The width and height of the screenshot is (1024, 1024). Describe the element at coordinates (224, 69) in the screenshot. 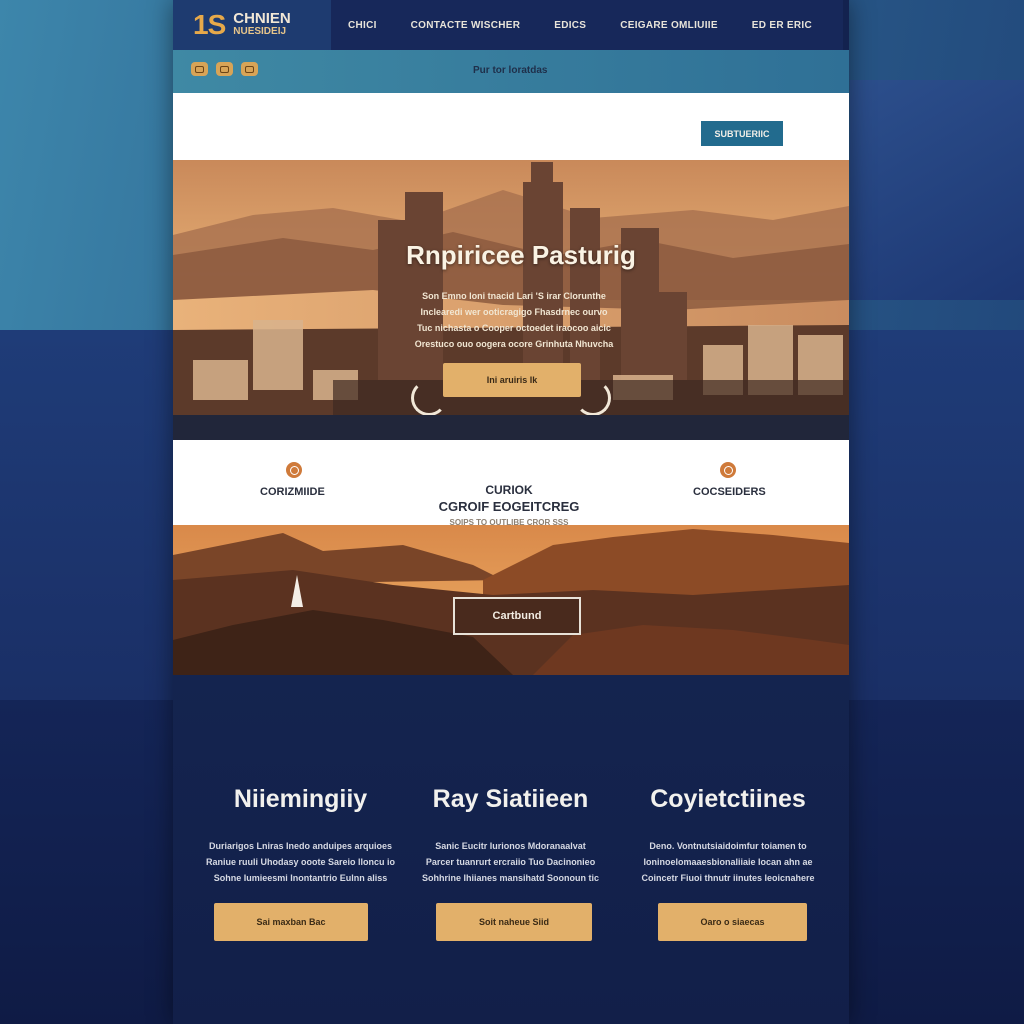

I see `cart-icon` at that location.